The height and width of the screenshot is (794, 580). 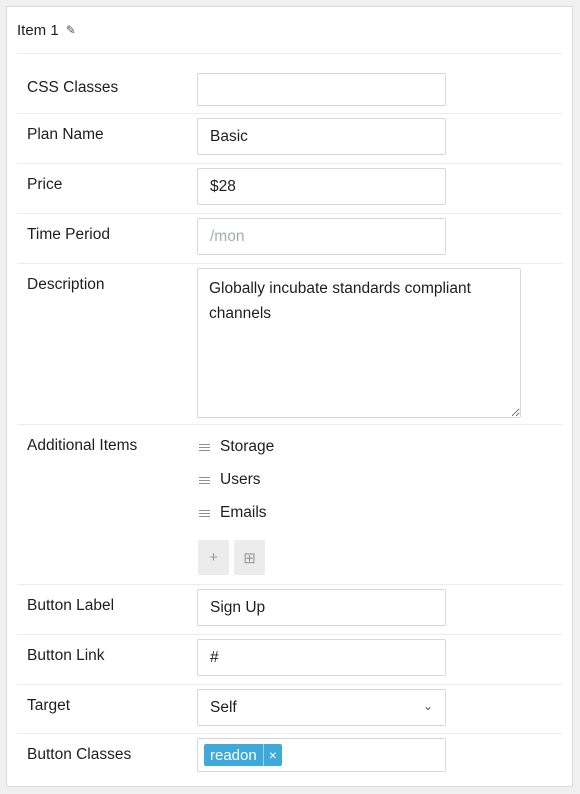 I want to click on list-item: Users, so click(x=229, y=480).